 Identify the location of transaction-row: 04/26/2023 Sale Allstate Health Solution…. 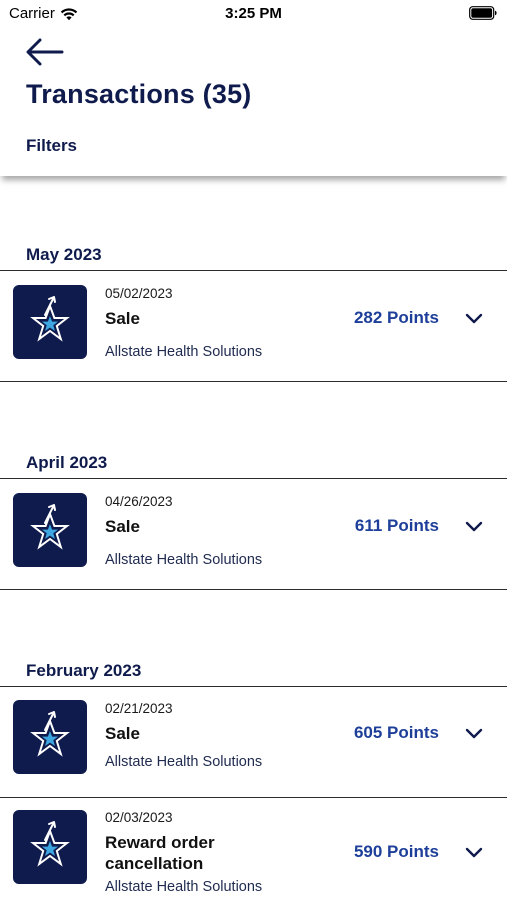
(253, 534).